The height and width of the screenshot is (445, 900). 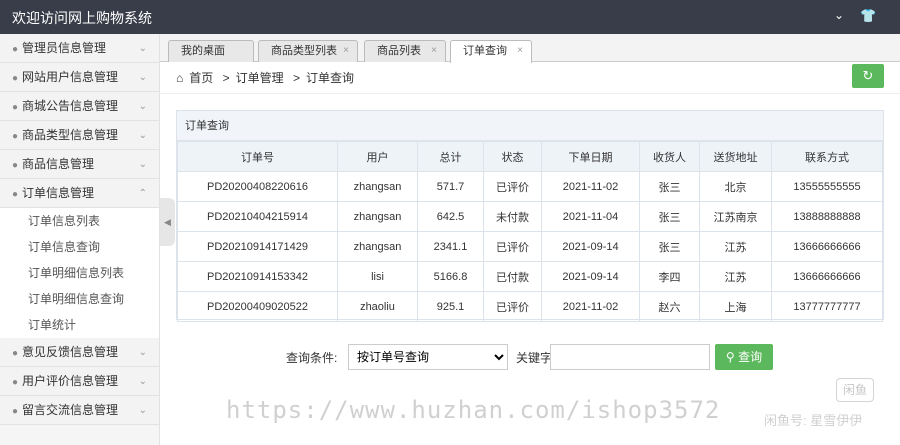 I want to click on refresh-button: ↻, so click(x=868, y=76).